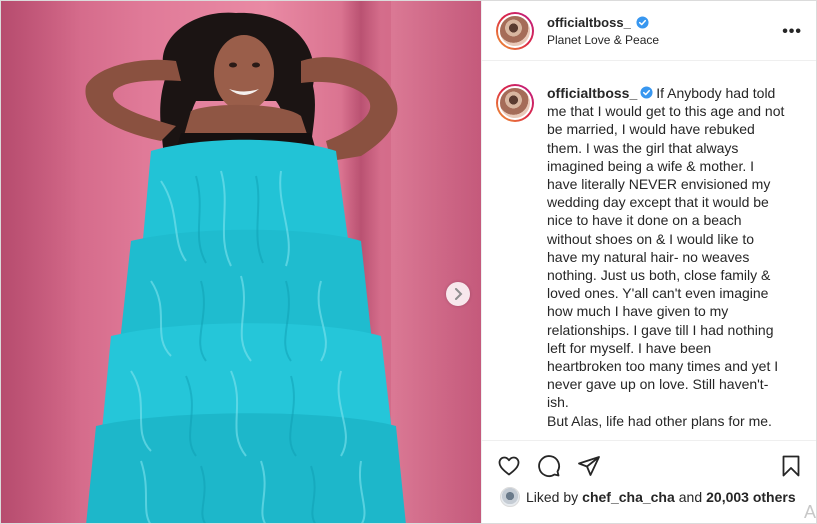  I want to click on likes-others-link: 20,003 others, so click(751, 497).